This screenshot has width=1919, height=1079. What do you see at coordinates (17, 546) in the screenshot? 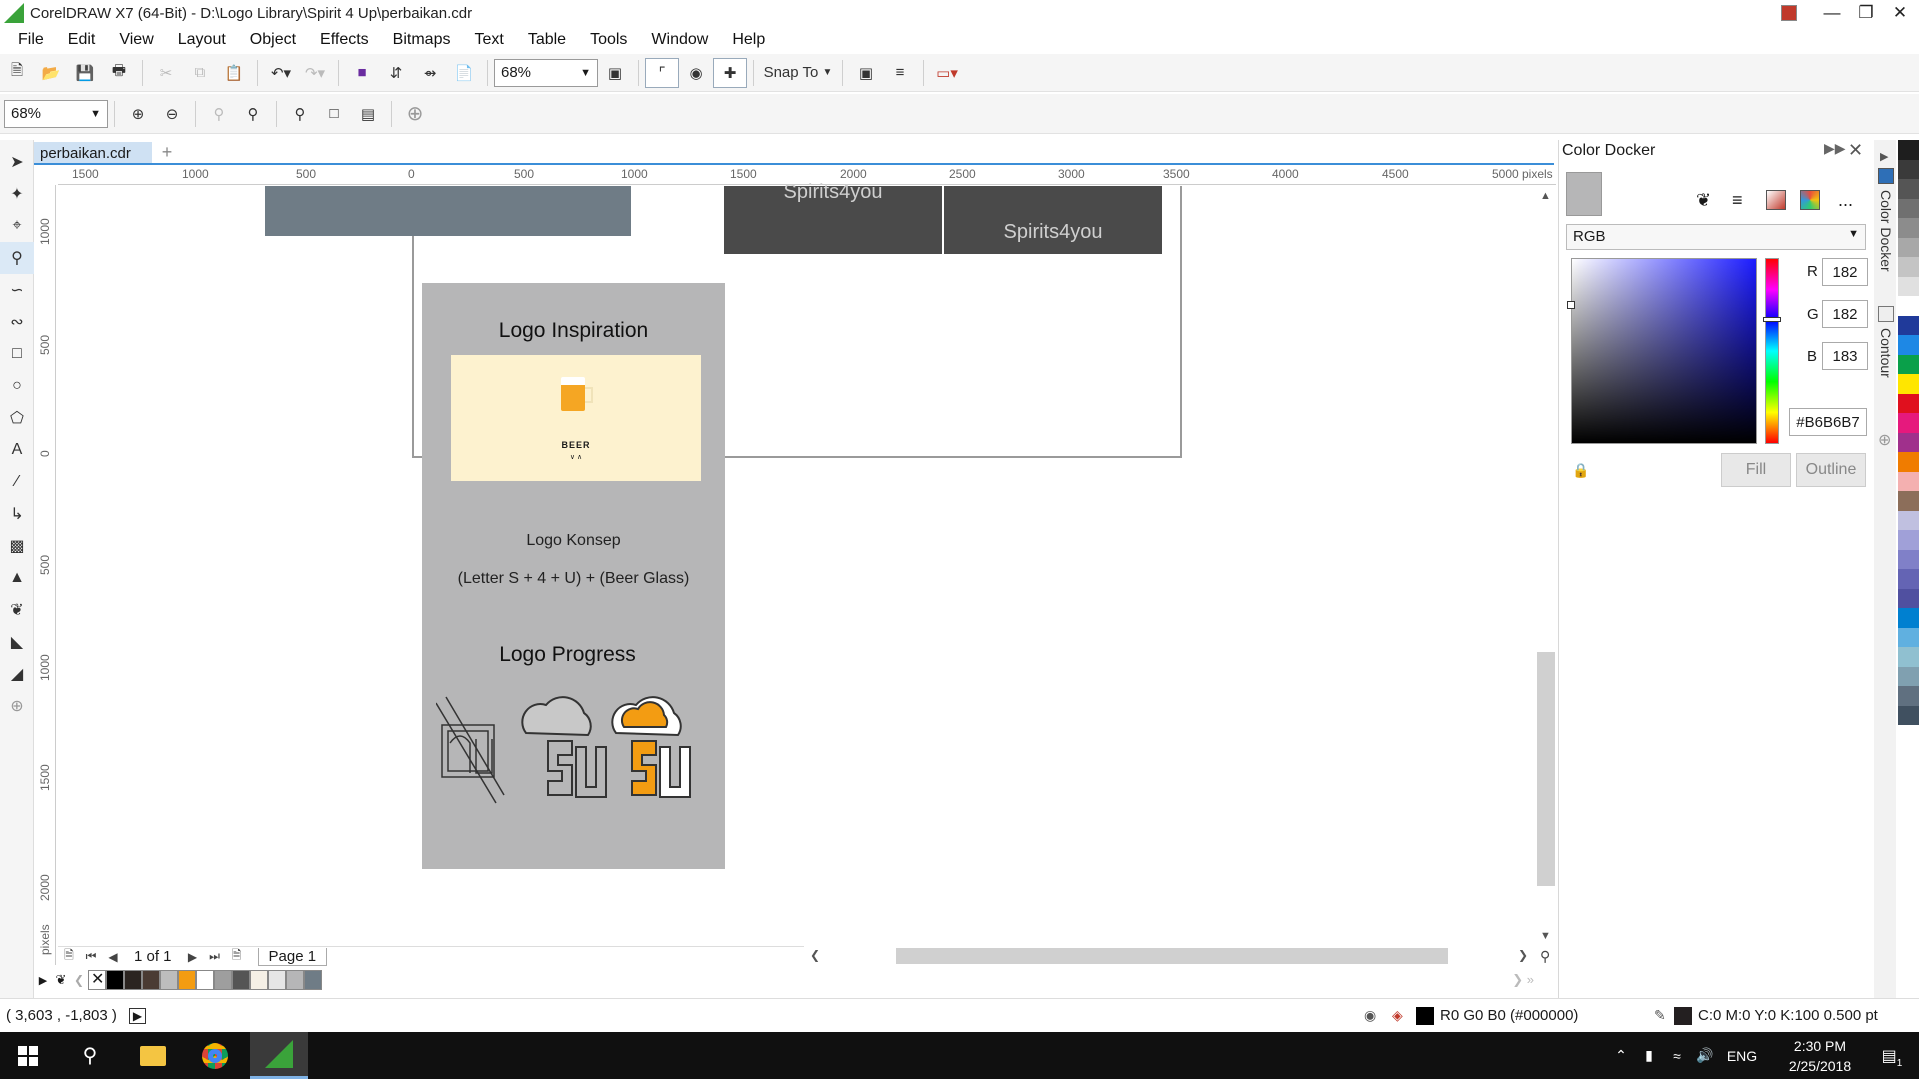
I see `drop-shadow-icon: ▩` at bounding box center [17, 546].